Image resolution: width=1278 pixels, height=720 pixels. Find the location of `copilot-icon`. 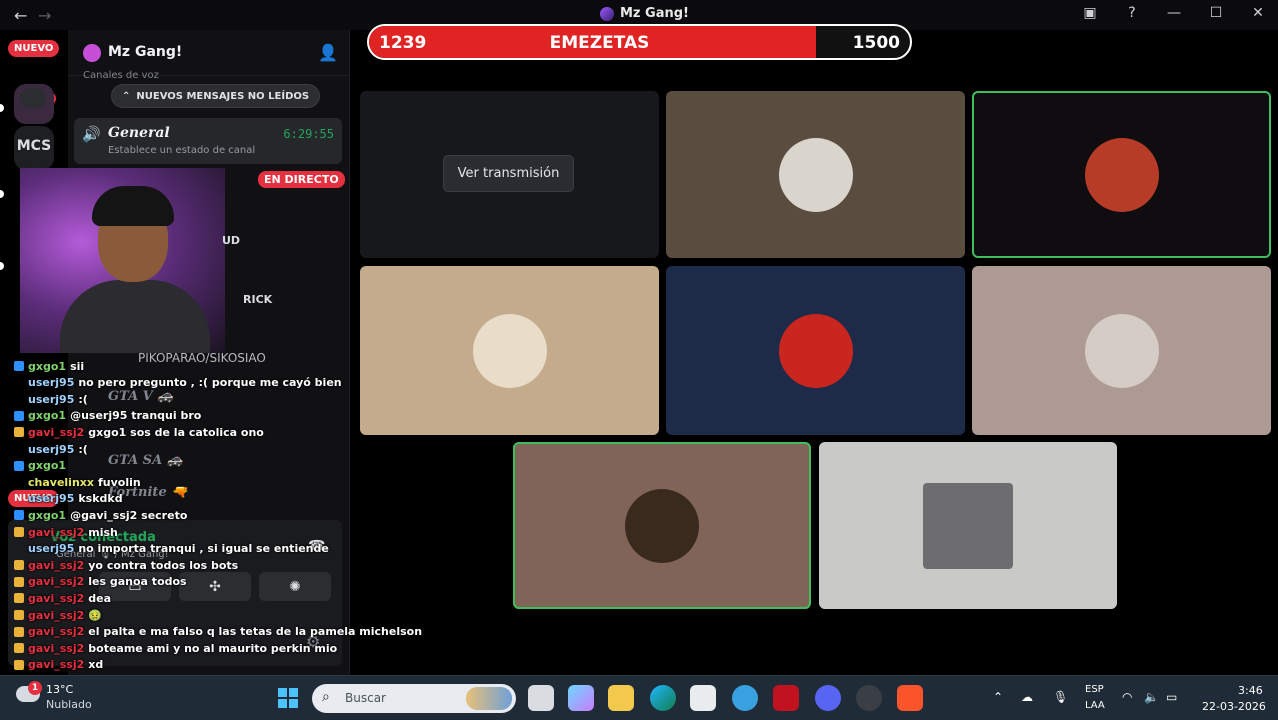

copilot-icon is located at coordinates (581, 698).